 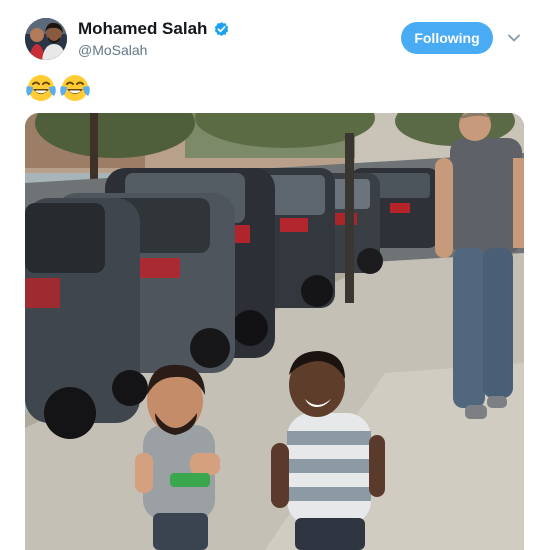 What do you see at coordinates (221, 29) in the screenshot?
I see `verified-badge-icon` at bounding box center [221, 29].